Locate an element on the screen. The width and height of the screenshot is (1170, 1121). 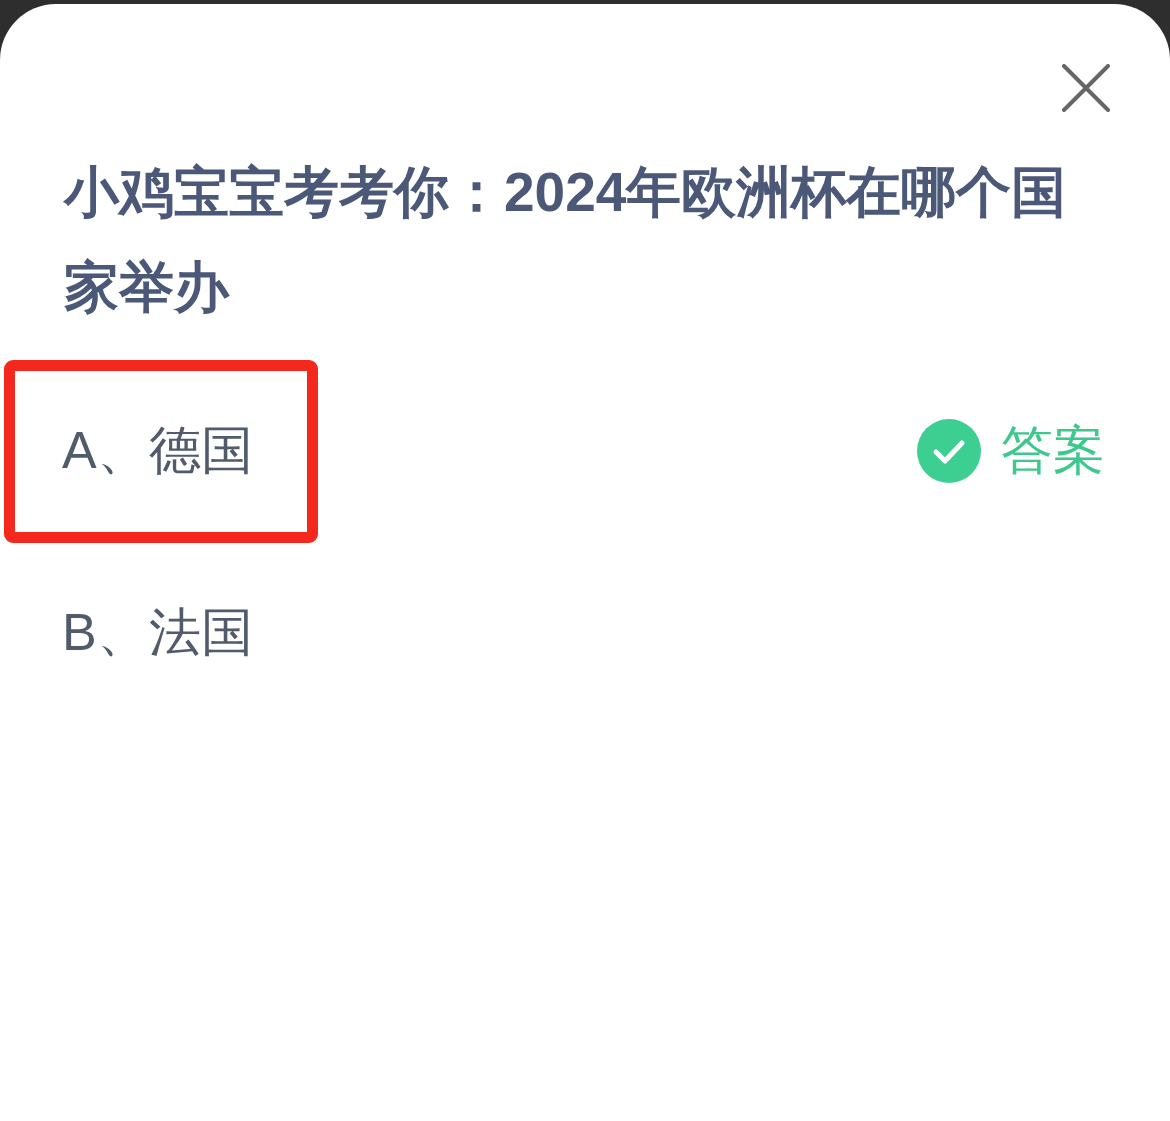
check-circle-icon is located at coordinates (949, 451).